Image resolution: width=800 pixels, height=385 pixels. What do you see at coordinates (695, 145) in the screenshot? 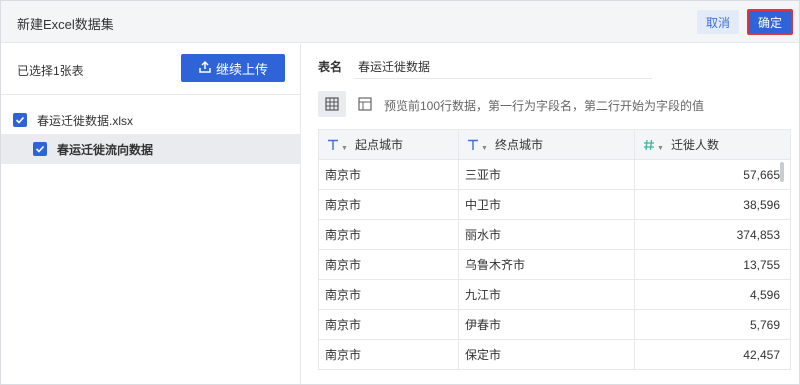
I see `column-label: 迁徙人数` at bounding box center [695, 145].